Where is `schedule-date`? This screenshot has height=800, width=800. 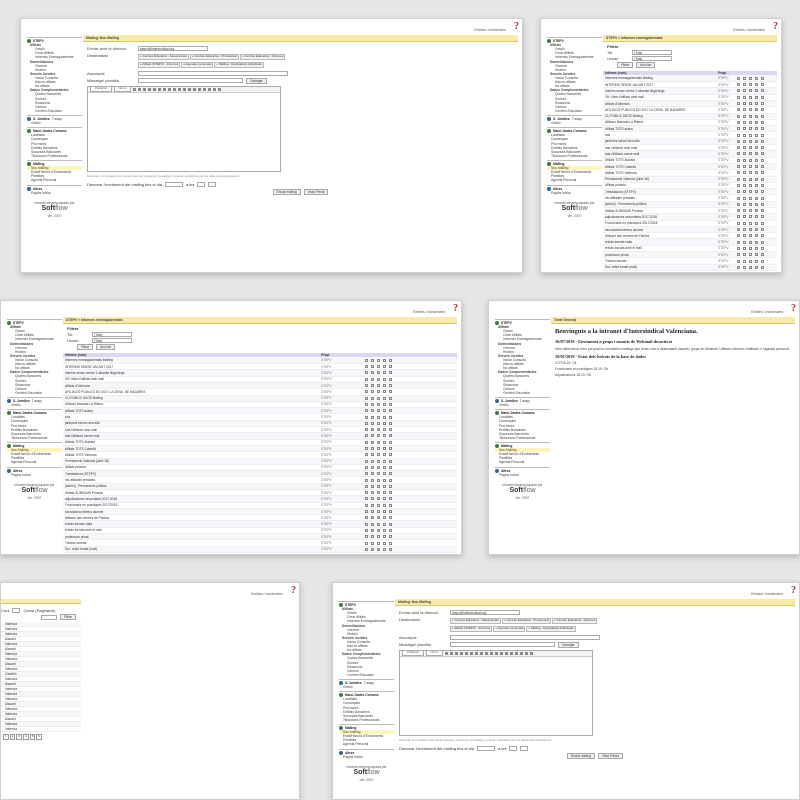 schedule-date is located at coordinates (174, 184).